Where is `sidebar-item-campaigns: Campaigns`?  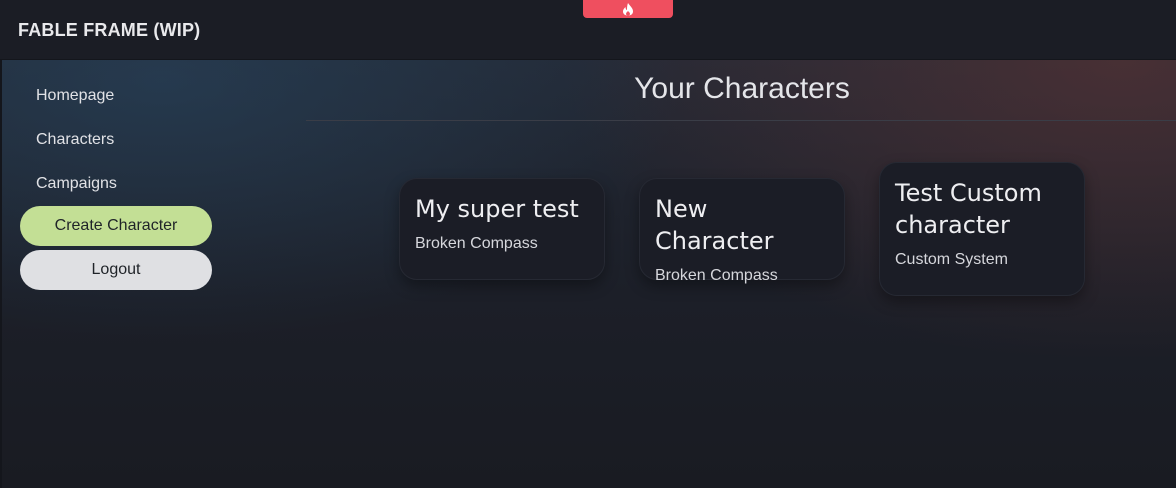
sidebar-item-campaigns: Campaigns is located at coordinates (116, 184).